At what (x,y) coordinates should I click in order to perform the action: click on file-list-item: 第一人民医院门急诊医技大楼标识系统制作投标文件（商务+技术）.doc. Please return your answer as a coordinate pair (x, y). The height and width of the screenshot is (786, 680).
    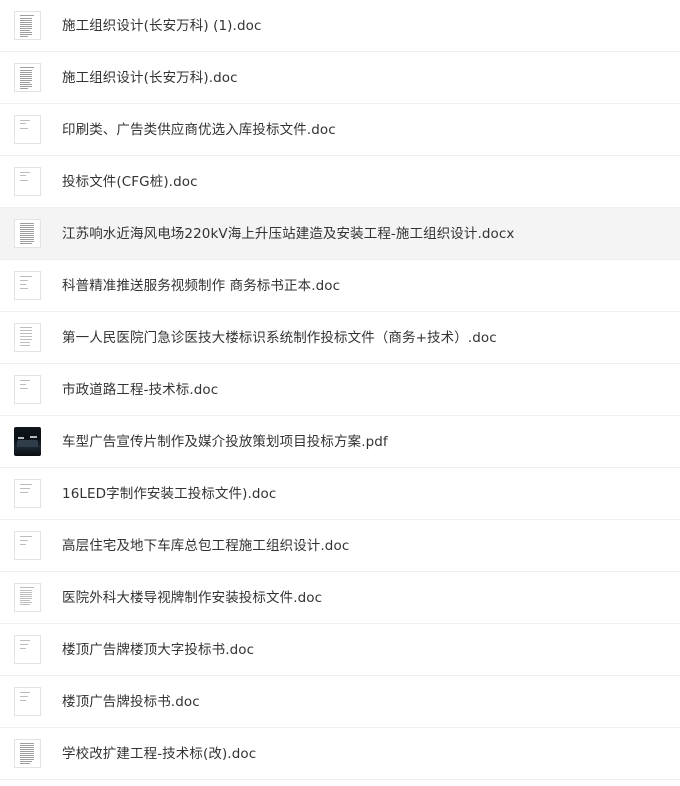
    Looking at the image, I should click on (340, 338).